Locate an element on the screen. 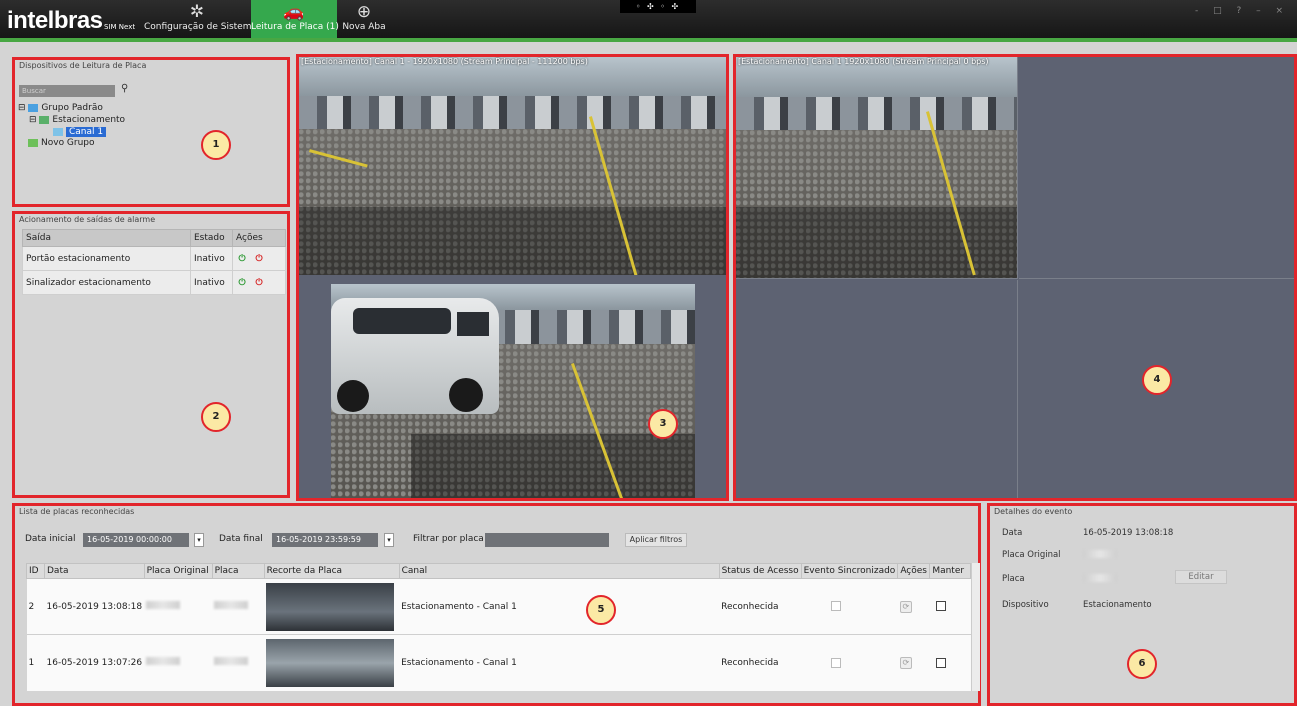 Image resolution: width=1297 pixels, height=706 pixels. panel-title: Detalhes do evento is located at coordinates (1033, 511).